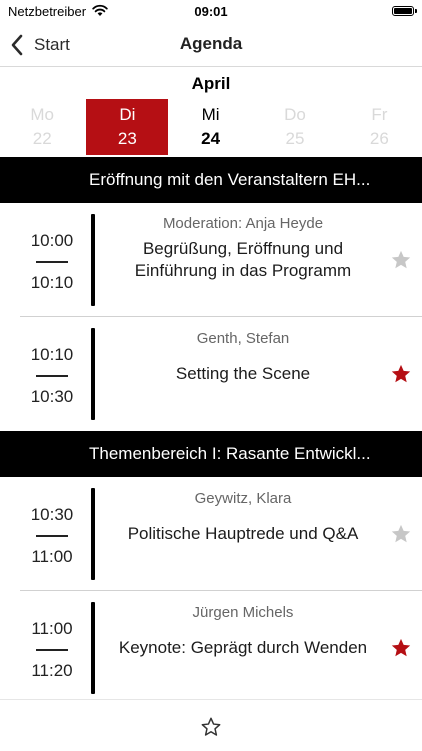  What do you see at coordinates (52, 282) in the screenshot?
I see `end-time: 10:10` at bounding box center [52, 282].